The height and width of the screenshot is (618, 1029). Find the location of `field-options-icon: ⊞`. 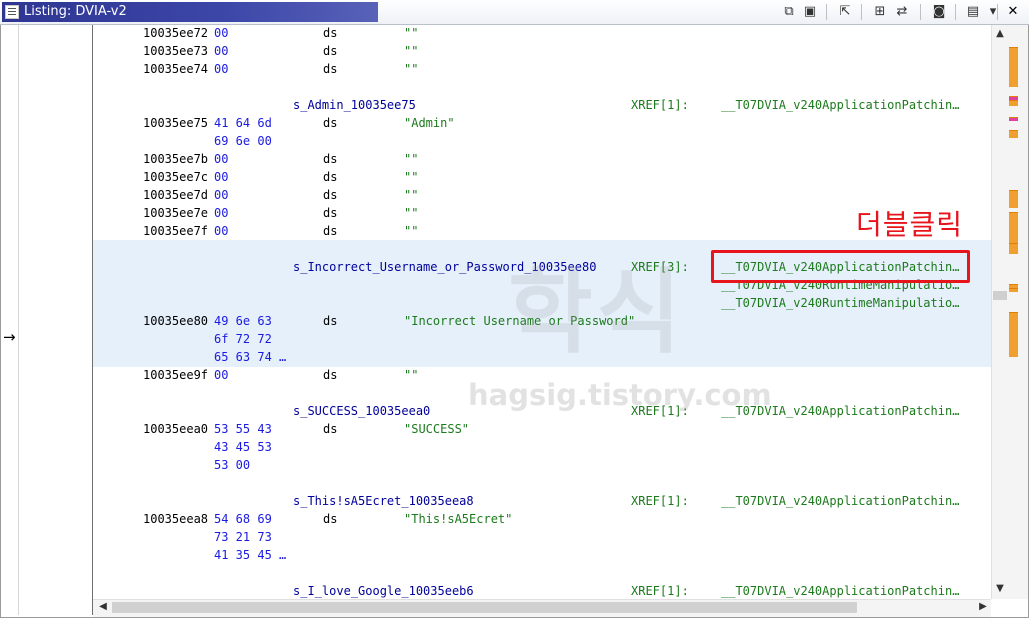

field-options-icon: ⊞ is located at coordinates (880, 12).